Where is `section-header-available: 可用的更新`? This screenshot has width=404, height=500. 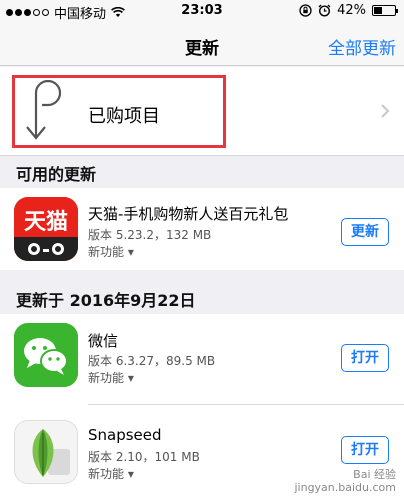
section-header-available: 可用的更新 is located at coordinates (56, 174).